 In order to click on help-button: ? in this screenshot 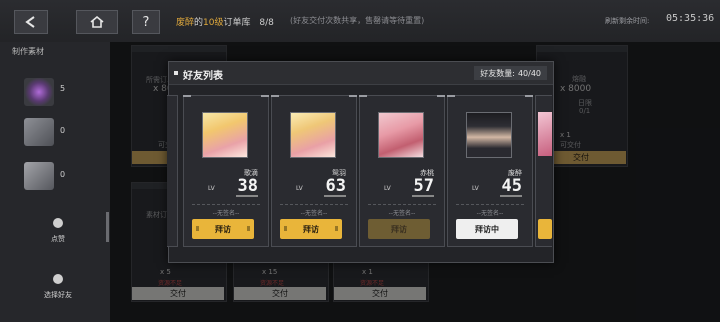, I will do `click(146, 22)`.